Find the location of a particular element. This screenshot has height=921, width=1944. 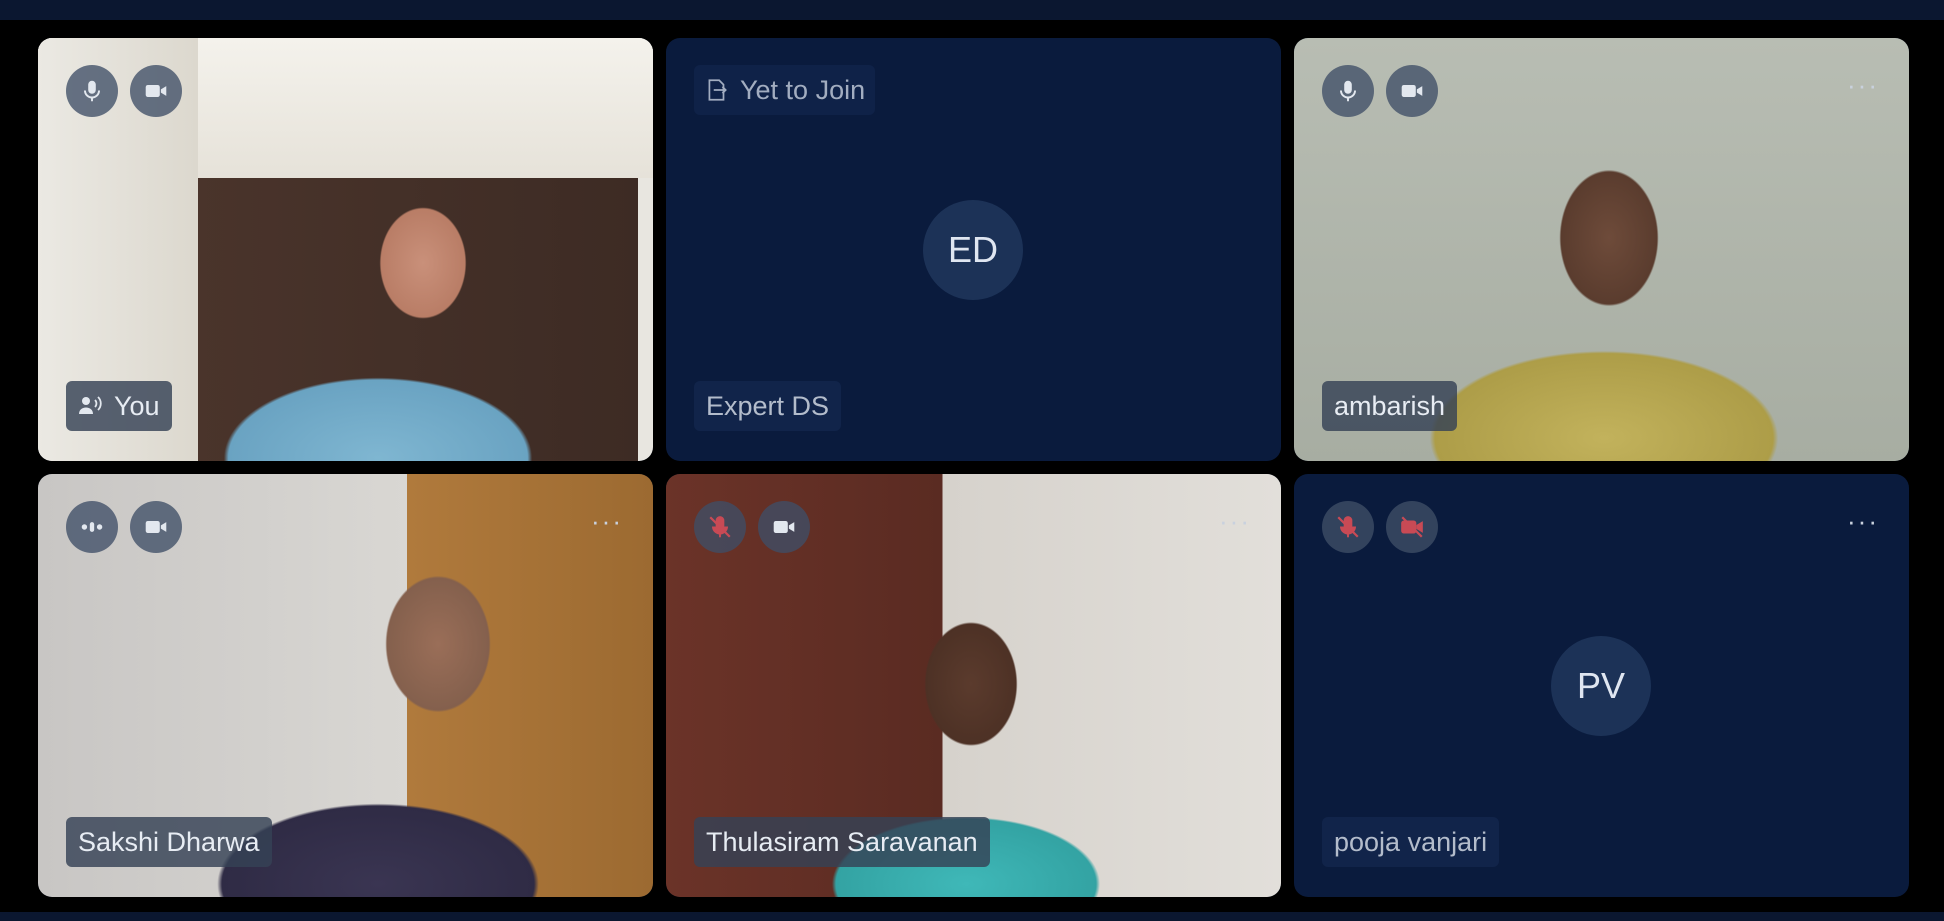

bottom-bar is located at coordinates (972, 916).